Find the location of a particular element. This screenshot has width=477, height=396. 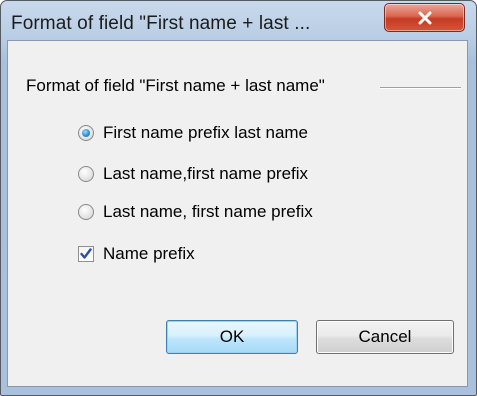

radio-label: Last name,first name prefix is located at coordinates (206, 173).